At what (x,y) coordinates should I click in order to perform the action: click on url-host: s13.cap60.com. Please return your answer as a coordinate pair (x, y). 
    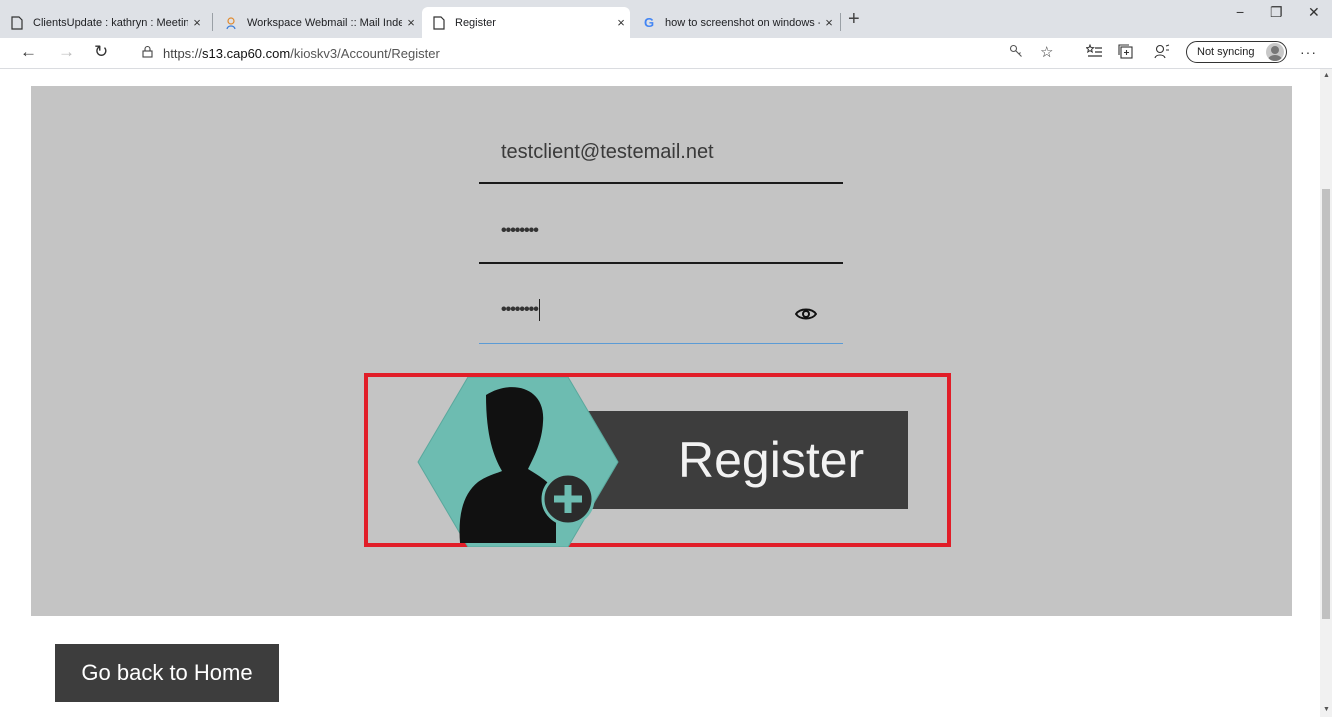
    Looking at the image, I should click on (246, 53).